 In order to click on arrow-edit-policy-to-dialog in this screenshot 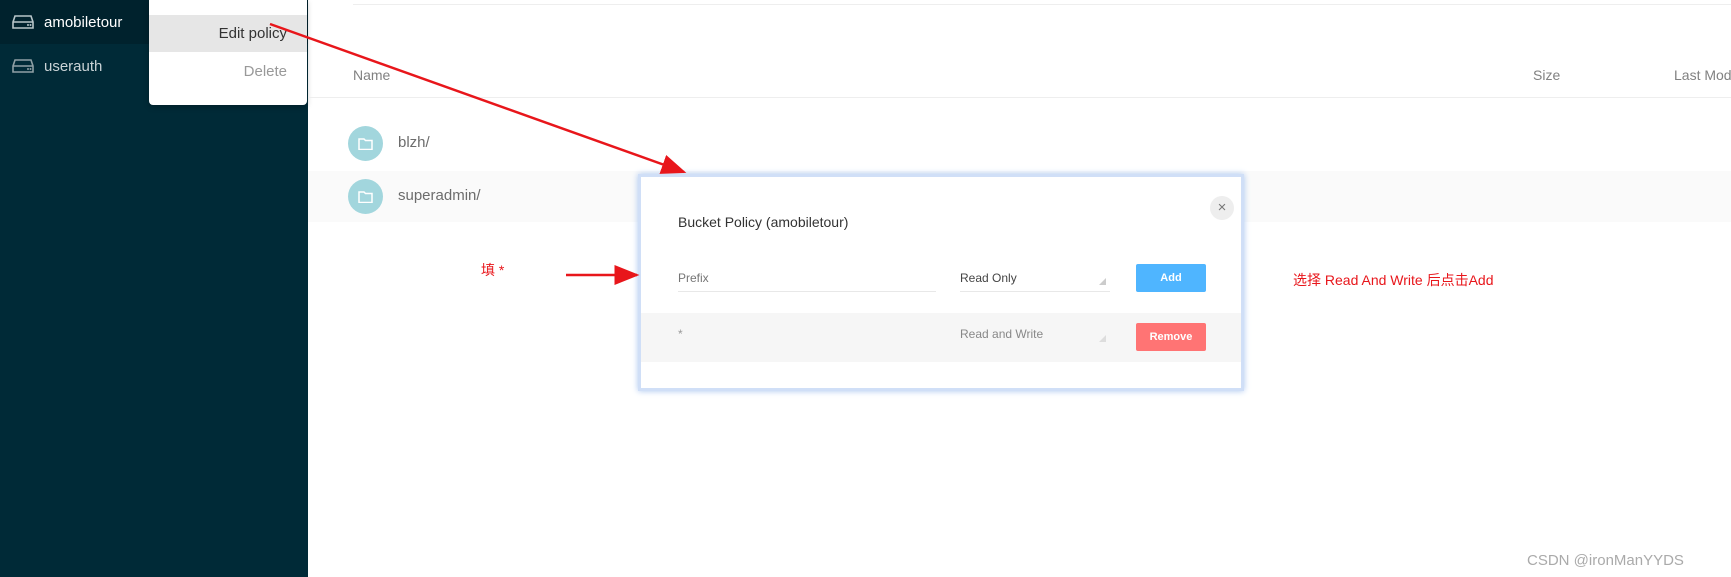, I will do `click(478, 98)`.